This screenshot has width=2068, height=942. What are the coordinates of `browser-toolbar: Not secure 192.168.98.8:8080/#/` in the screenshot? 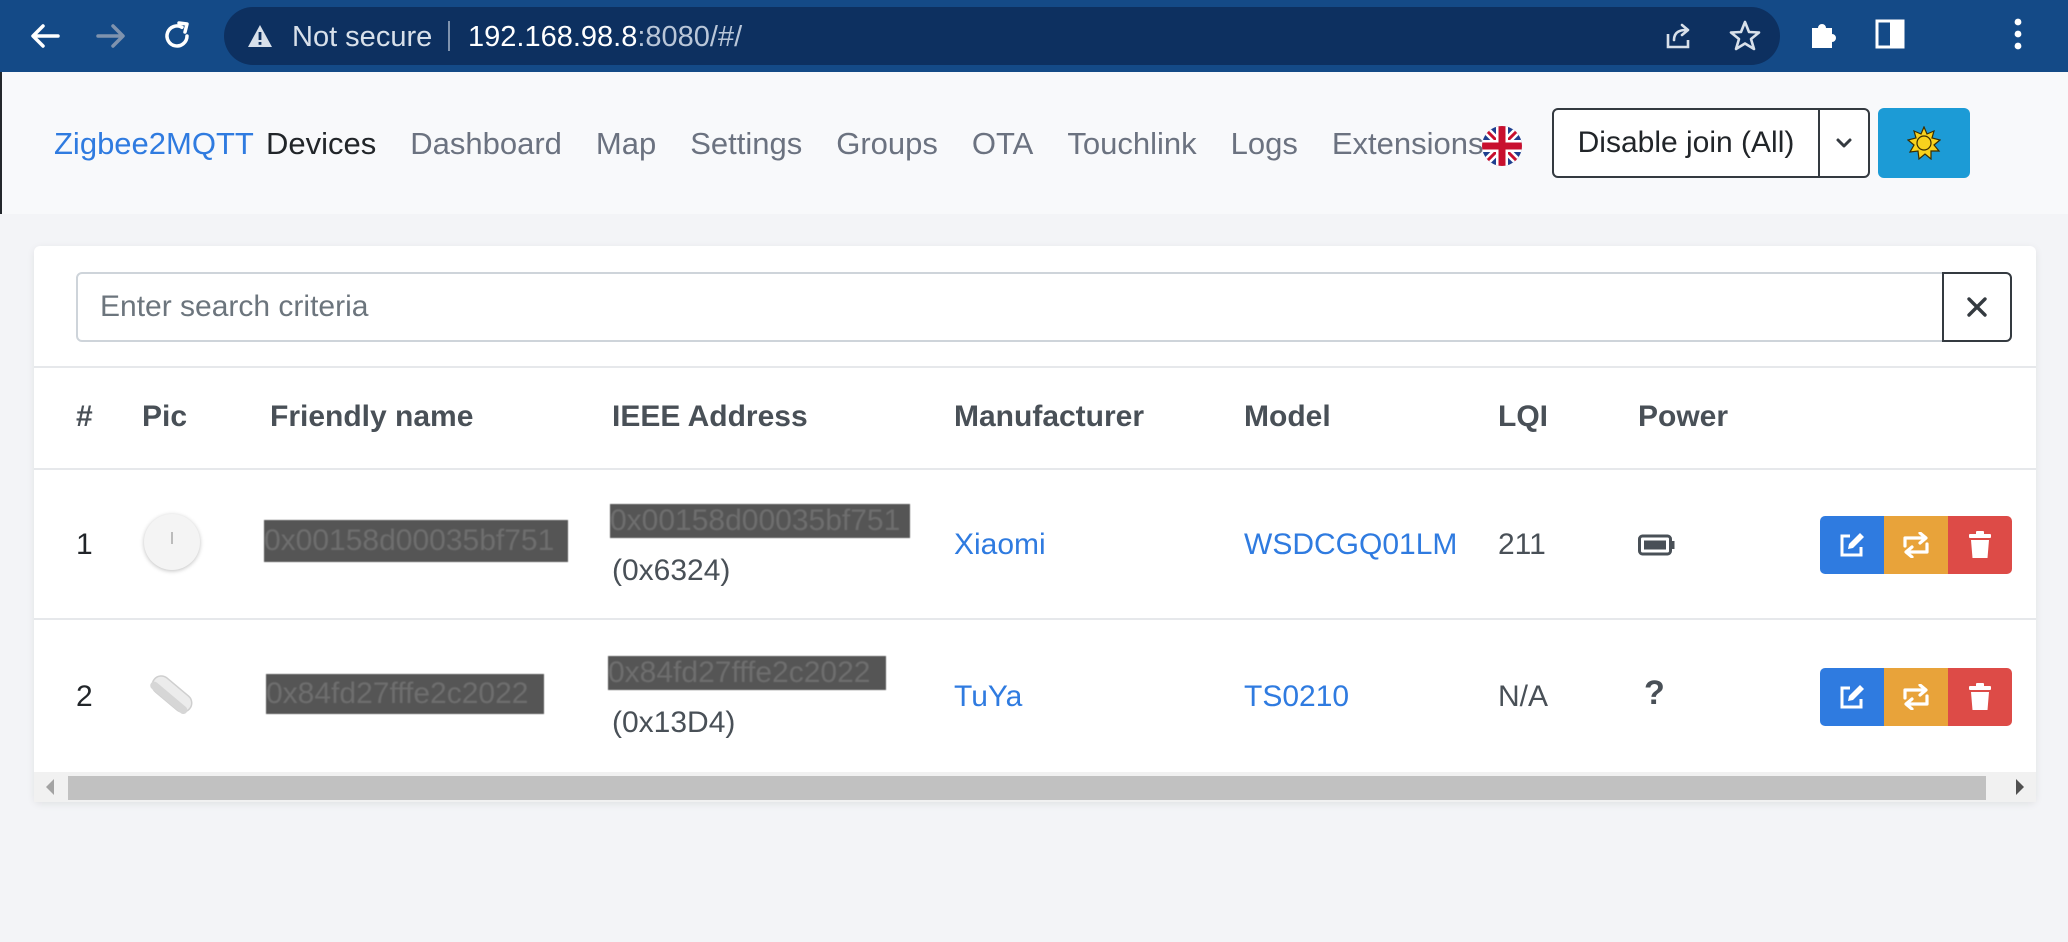 It's located at (1034, 36).